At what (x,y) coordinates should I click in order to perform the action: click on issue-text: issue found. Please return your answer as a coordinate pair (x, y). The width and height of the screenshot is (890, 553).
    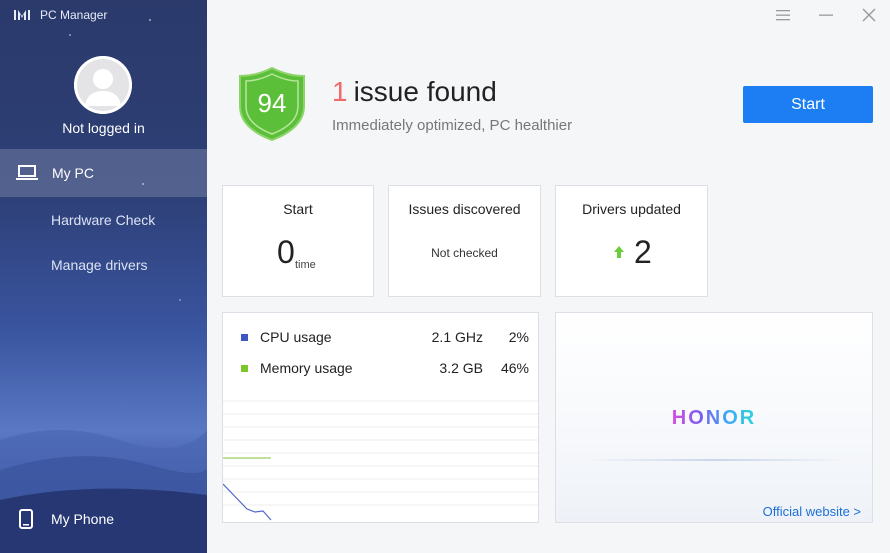
    Looking at the image, I should click on (425, 91).